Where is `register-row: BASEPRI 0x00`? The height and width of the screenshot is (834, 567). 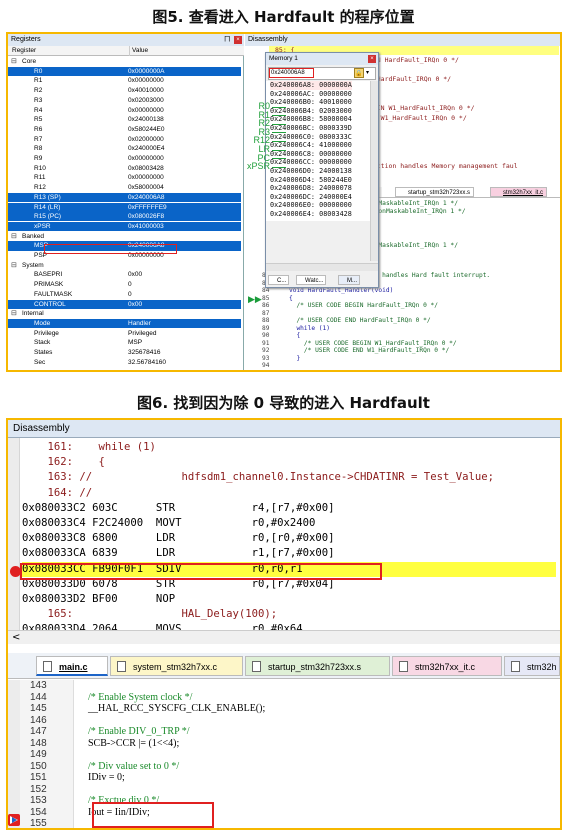 register-row: BASEPRI 0x00 is located at coordinates (124, 274).